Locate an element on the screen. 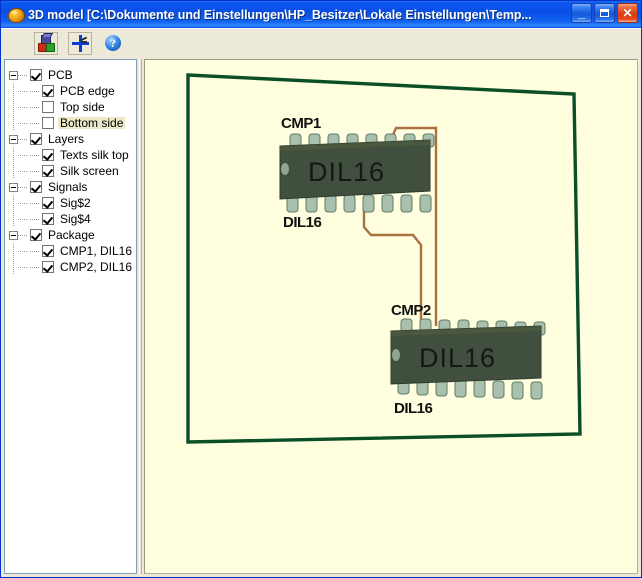 Image resolution: width=642 pixels, height=578 pixels. move-axes-button is located at coordinates (80, 43).